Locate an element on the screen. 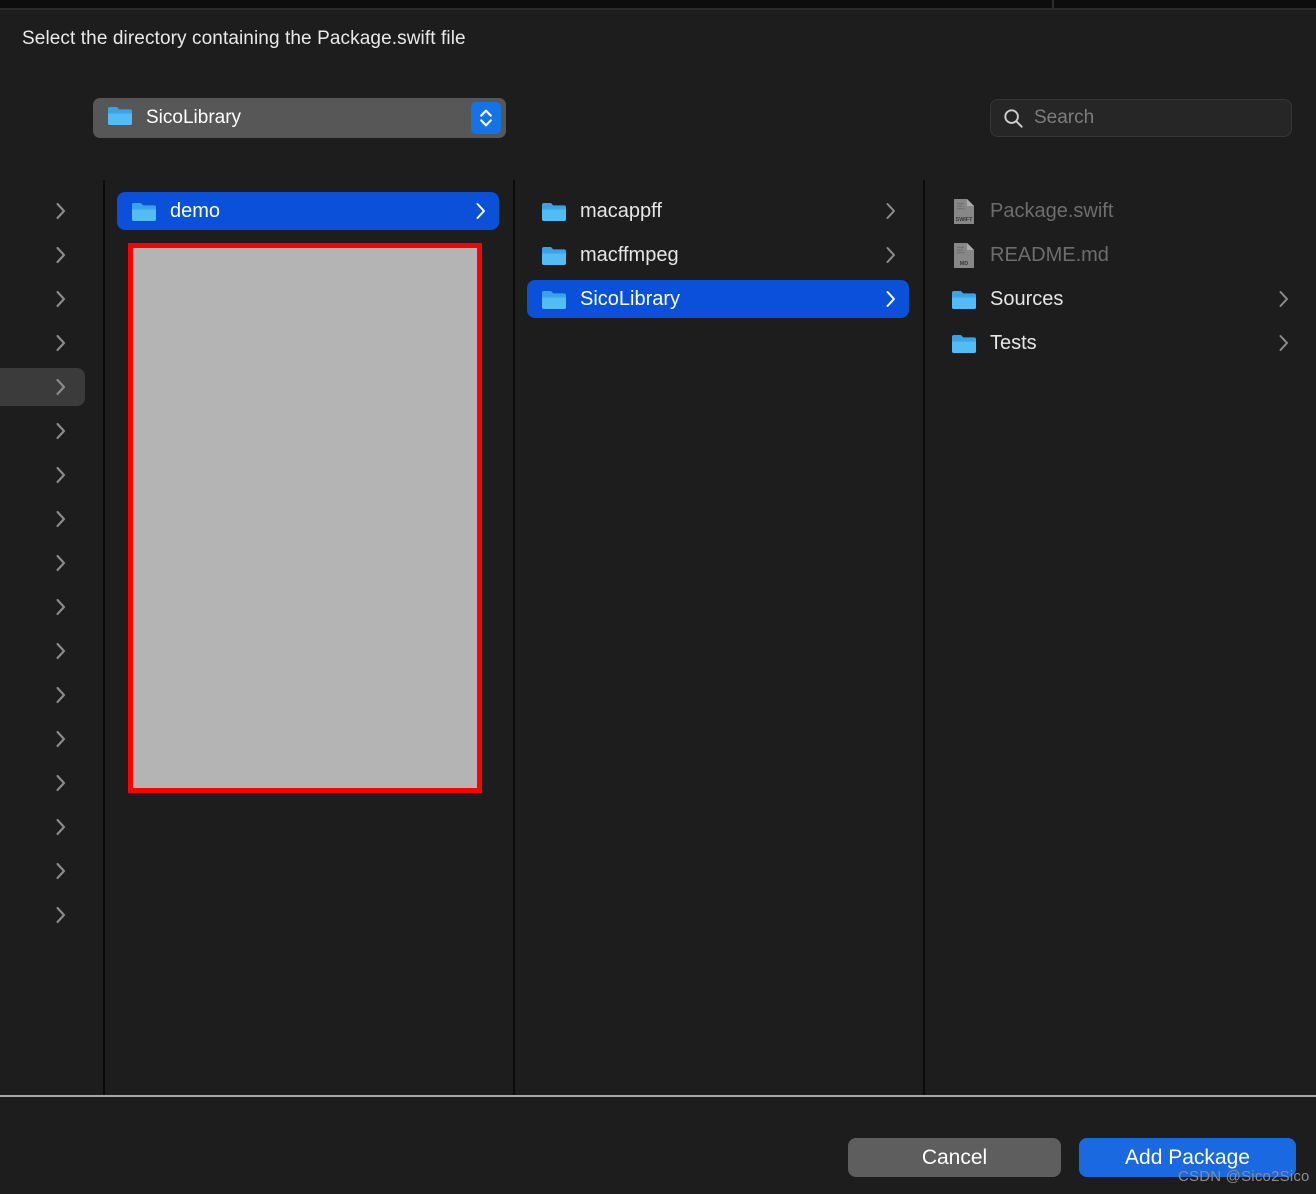 The image size is (1316, 1194). browser-row: SWIFT Package.swift is located at coordinates (1119, 211).